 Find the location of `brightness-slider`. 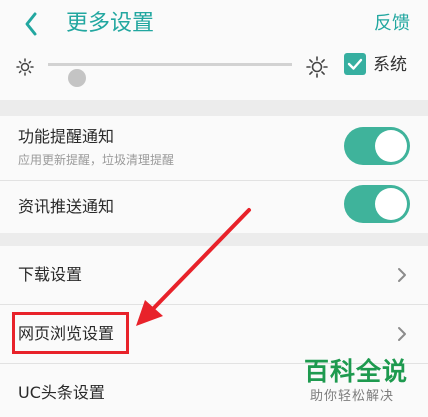

brightness-slider is located at coordinates (170, 75).